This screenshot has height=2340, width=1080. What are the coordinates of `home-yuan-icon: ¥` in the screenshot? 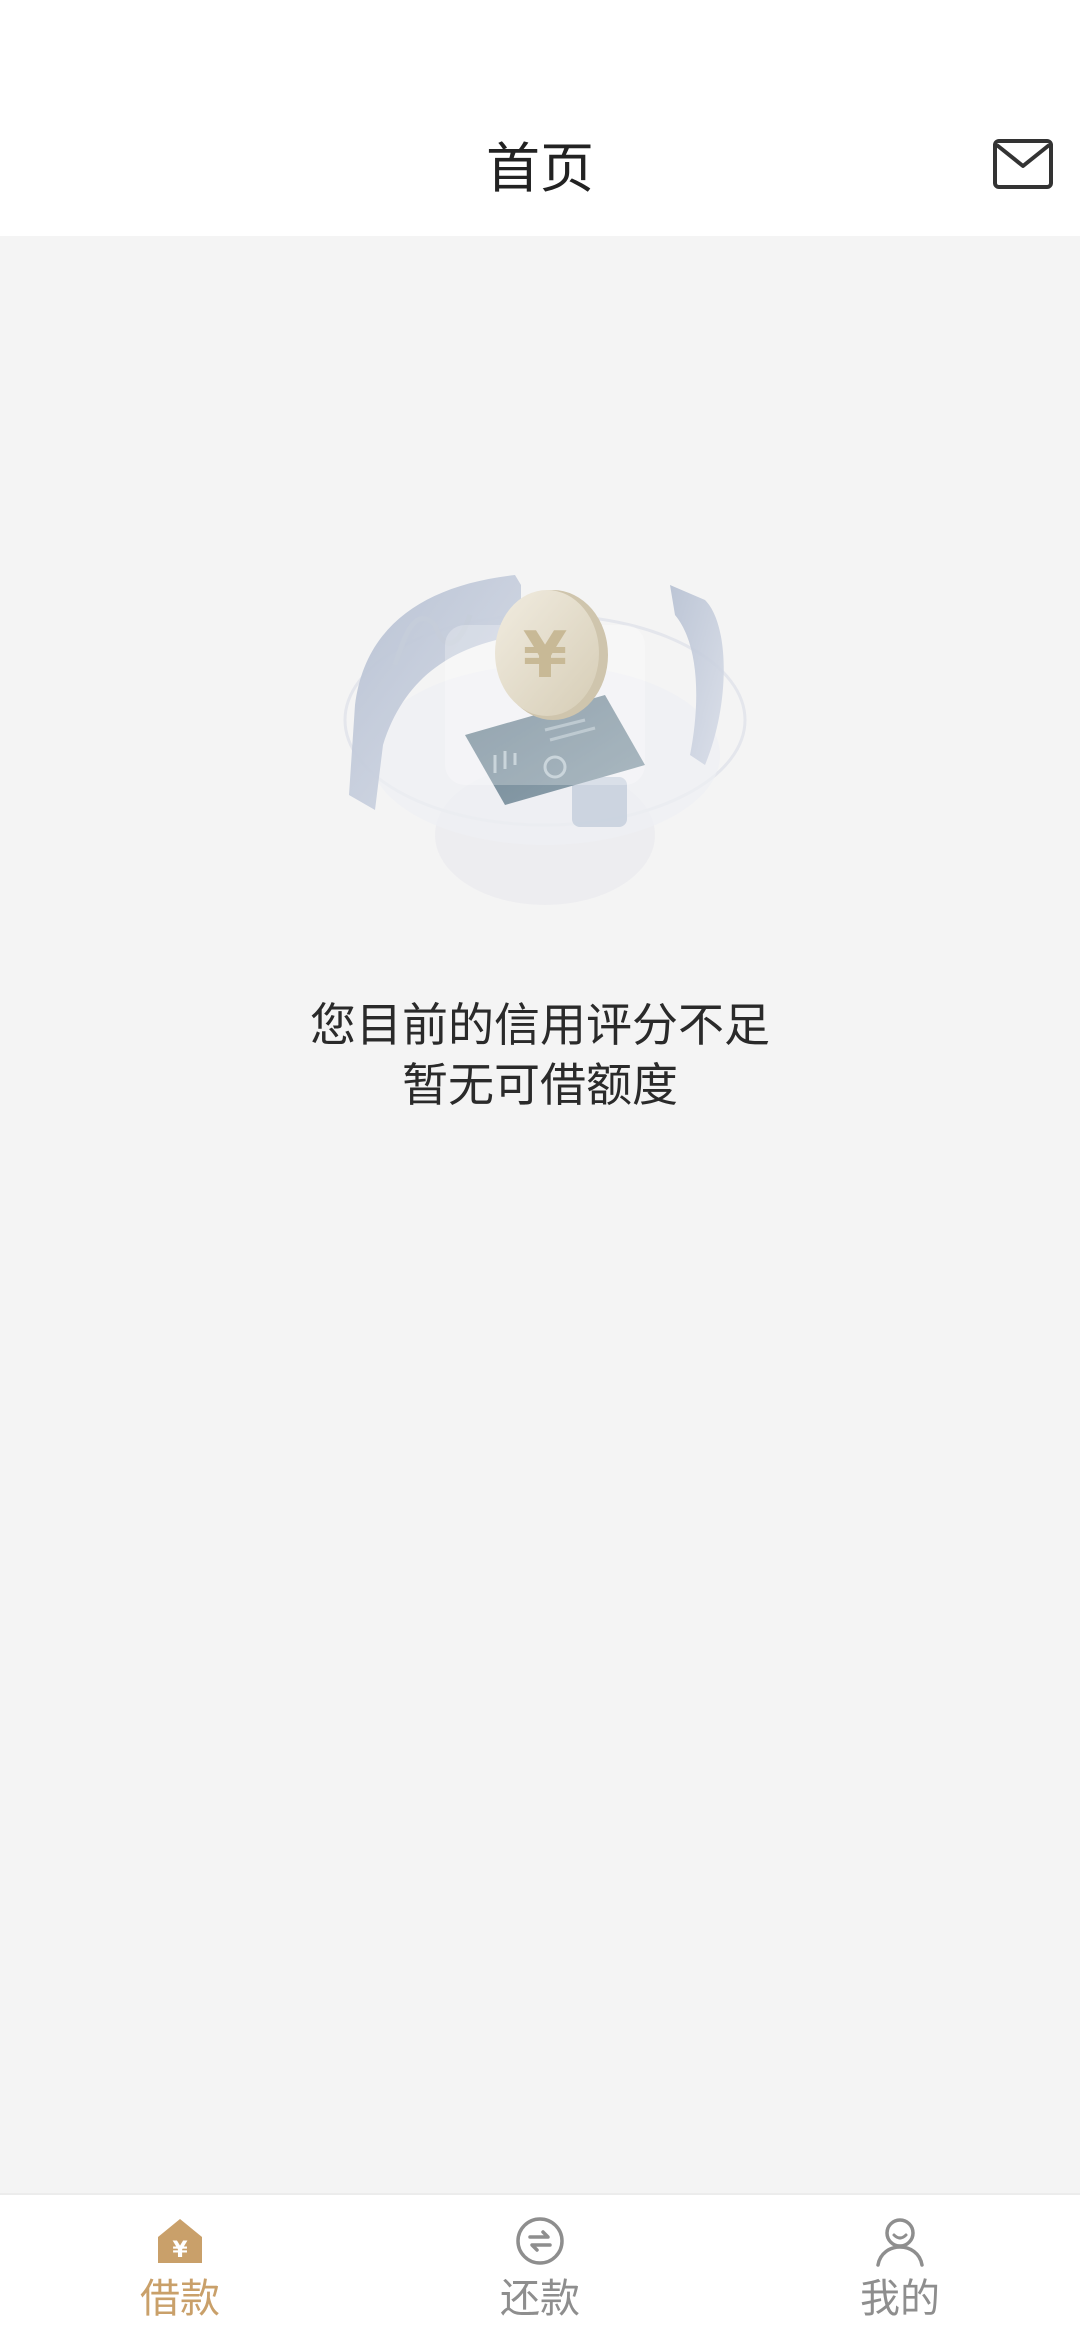 It's located at (180, 2241).